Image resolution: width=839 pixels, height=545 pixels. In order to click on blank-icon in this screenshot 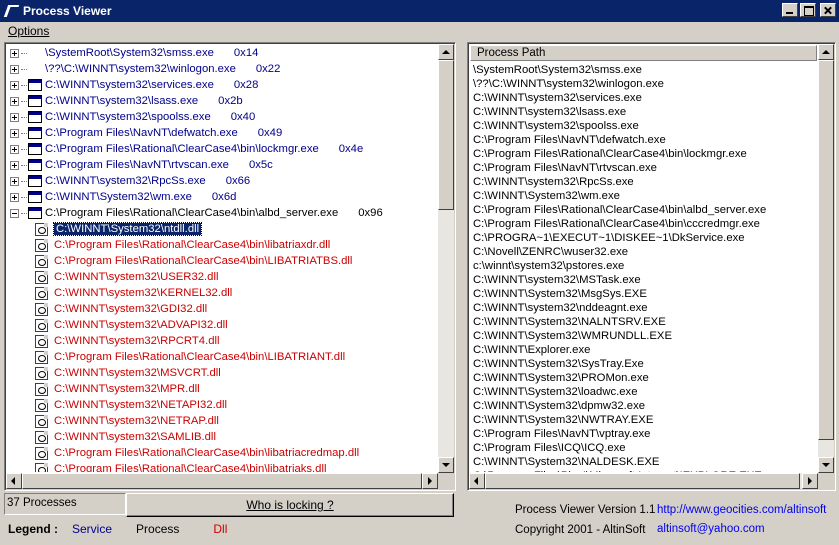, I will do `click(35, 69)`.